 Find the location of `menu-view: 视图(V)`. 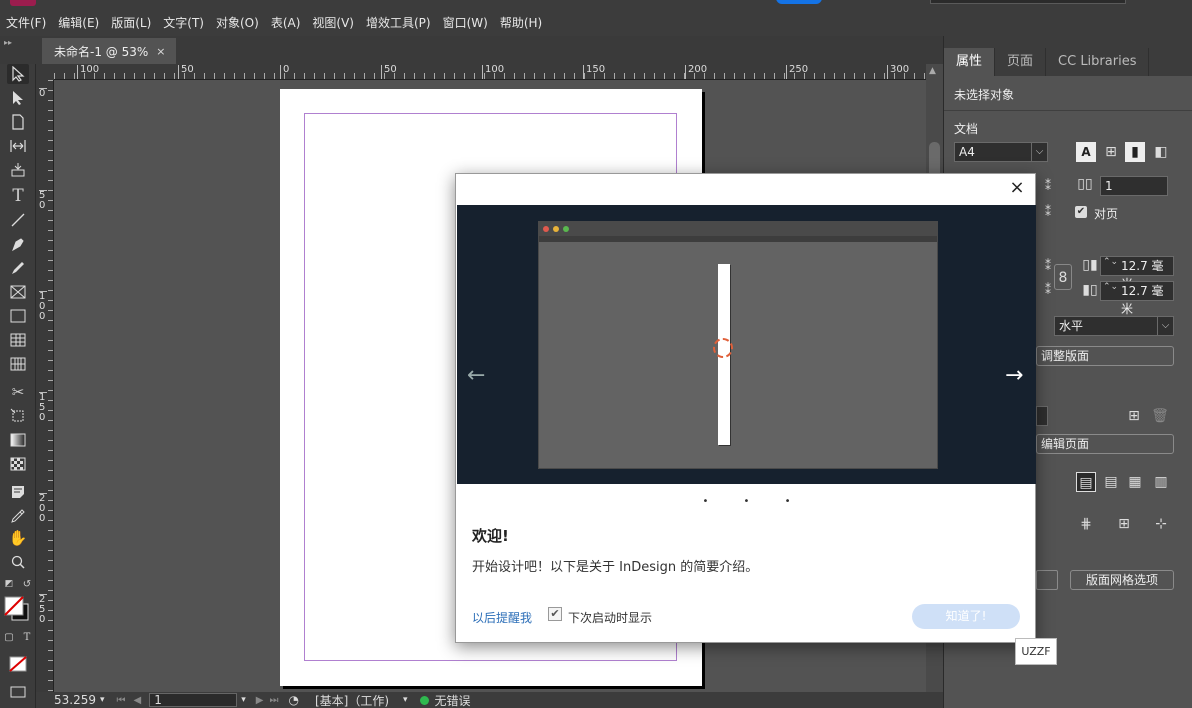

menu-view: 视图(V) is located at coordinates (333, 22).